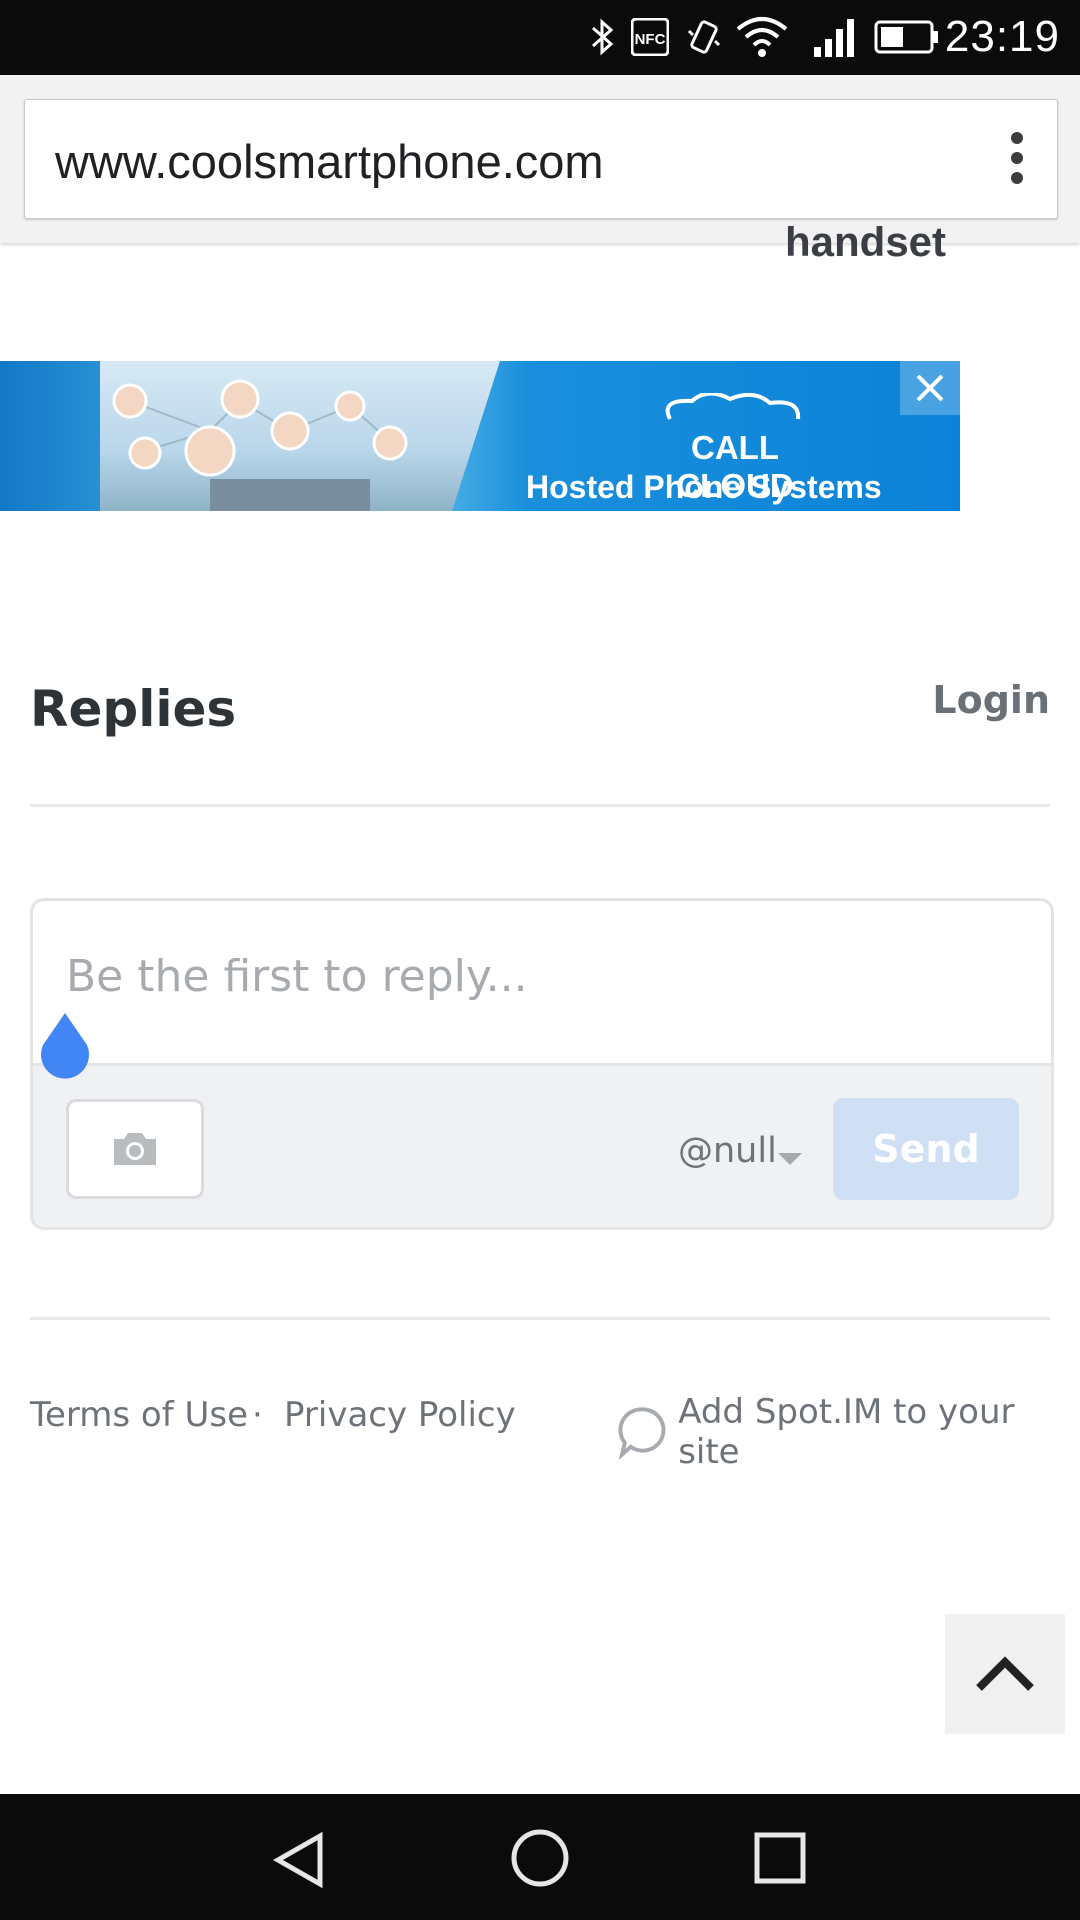 The image size is (1080, 1920). I want to click on url-text: www.coolsmartphone.com, so click(329, 161).